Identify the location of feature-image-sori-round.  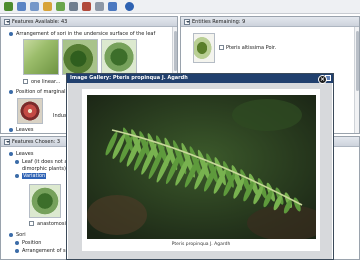
(119, 57).